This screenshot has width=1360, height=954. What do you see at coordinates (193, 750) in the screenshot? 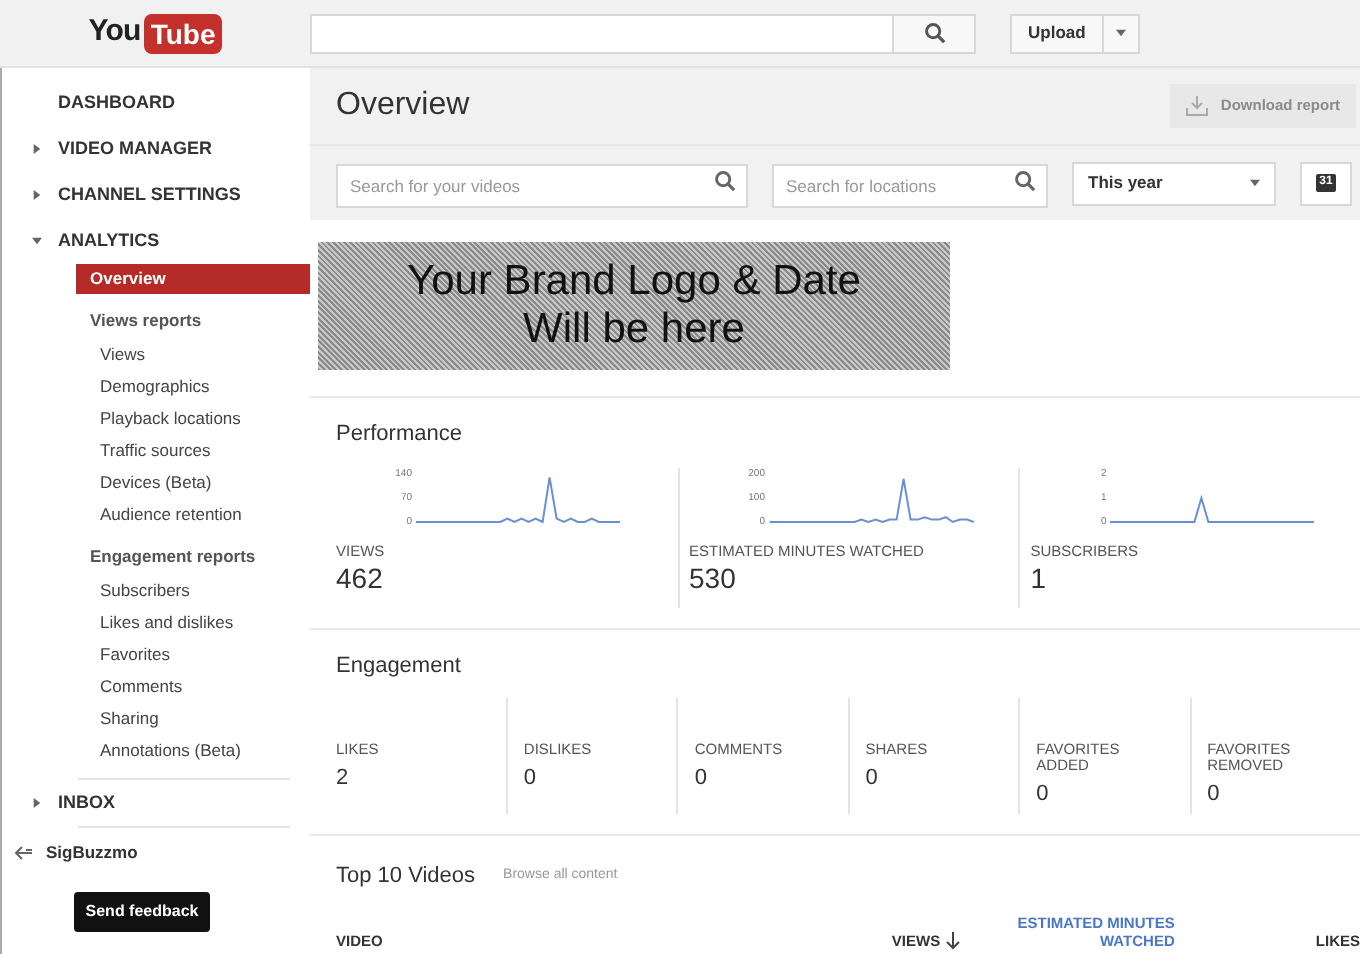
I see `sidebar-item: Annotations (Beta)` at bounding box center [193, 750].